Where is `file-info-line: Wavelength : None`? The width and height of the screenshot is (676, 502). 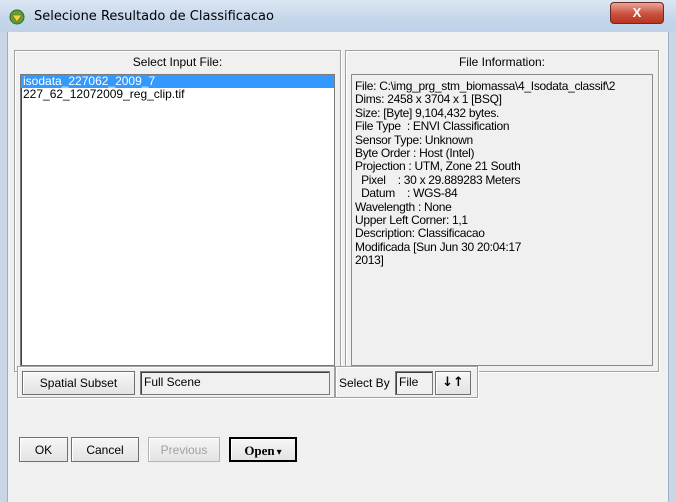
file-info-line: Wavelength : None is located at coordinates (403, 206).